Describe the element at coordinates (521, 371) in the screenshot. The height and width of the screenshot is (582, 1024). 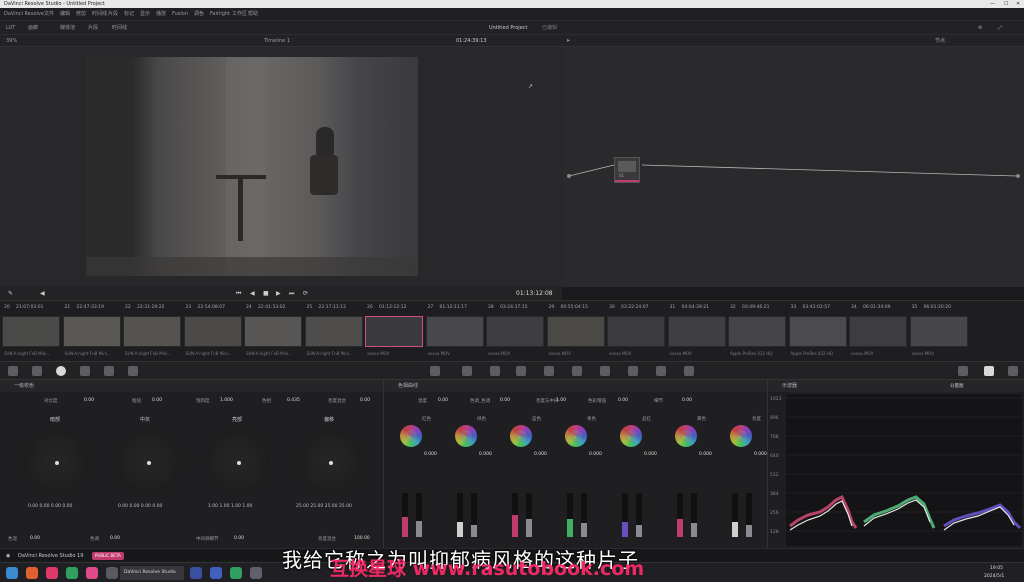
I see `tracker-icon` at that location.